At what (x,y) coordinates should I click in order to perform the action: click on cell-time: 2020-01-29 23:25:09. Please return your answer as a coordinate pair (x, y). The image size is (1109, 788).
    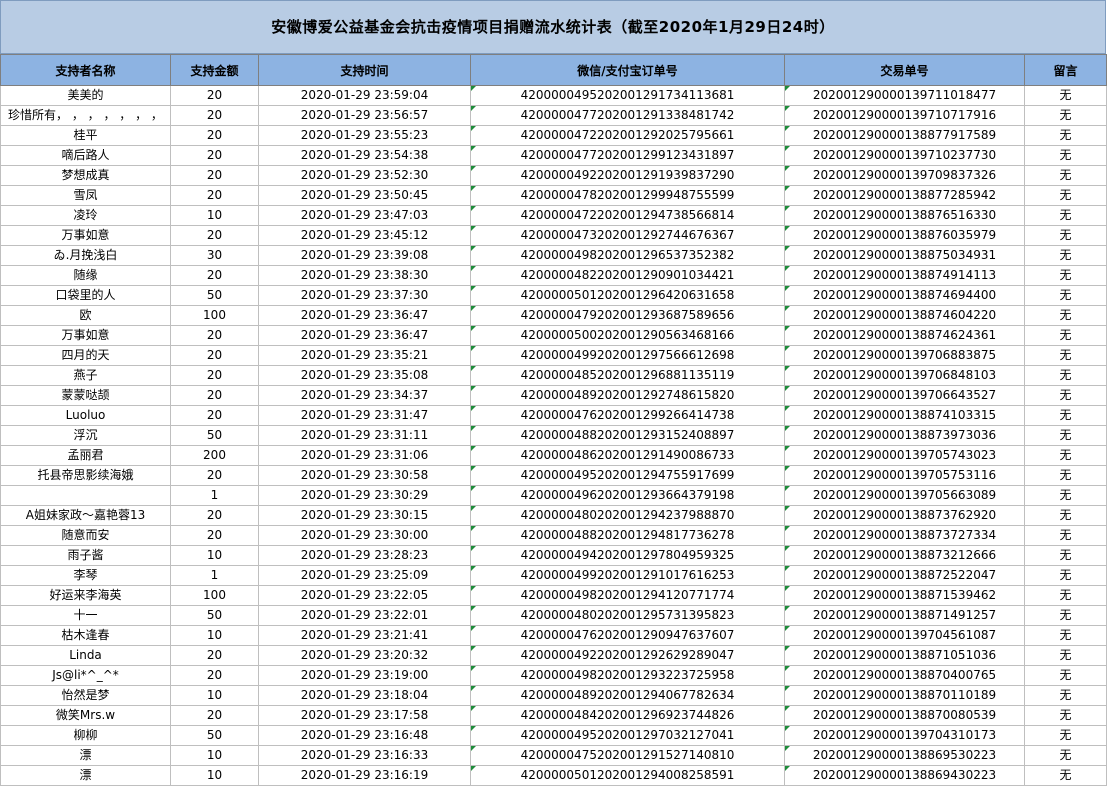
    Looking at the image, I should click on (364, 575).